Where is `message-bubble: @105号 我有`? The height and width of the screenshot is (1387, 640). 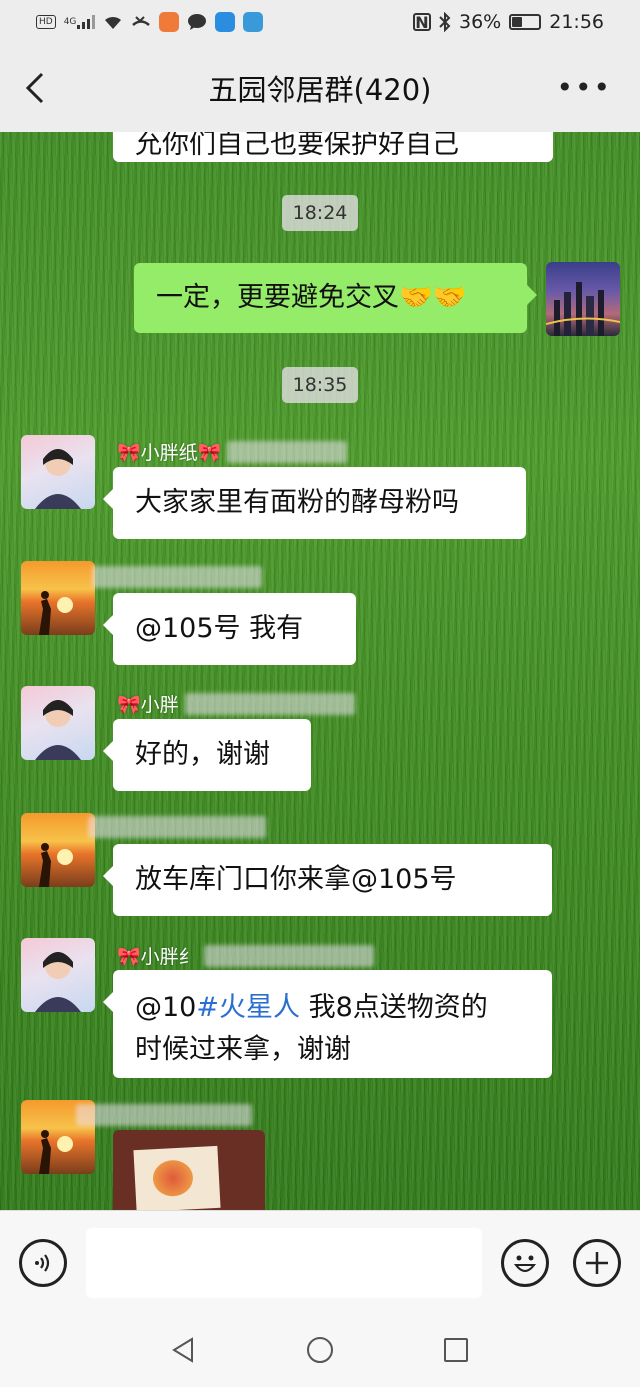 message-bubble: @105号 我有 is located at coordinates (229, 629).